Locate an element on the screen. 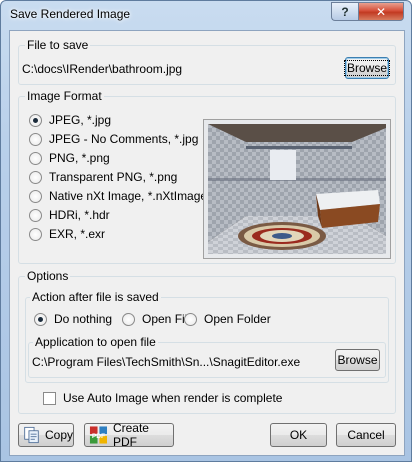 Image resolution: width=412 pixels, height=462 pixels. help-button: ? is located at coordinates (344, 11).